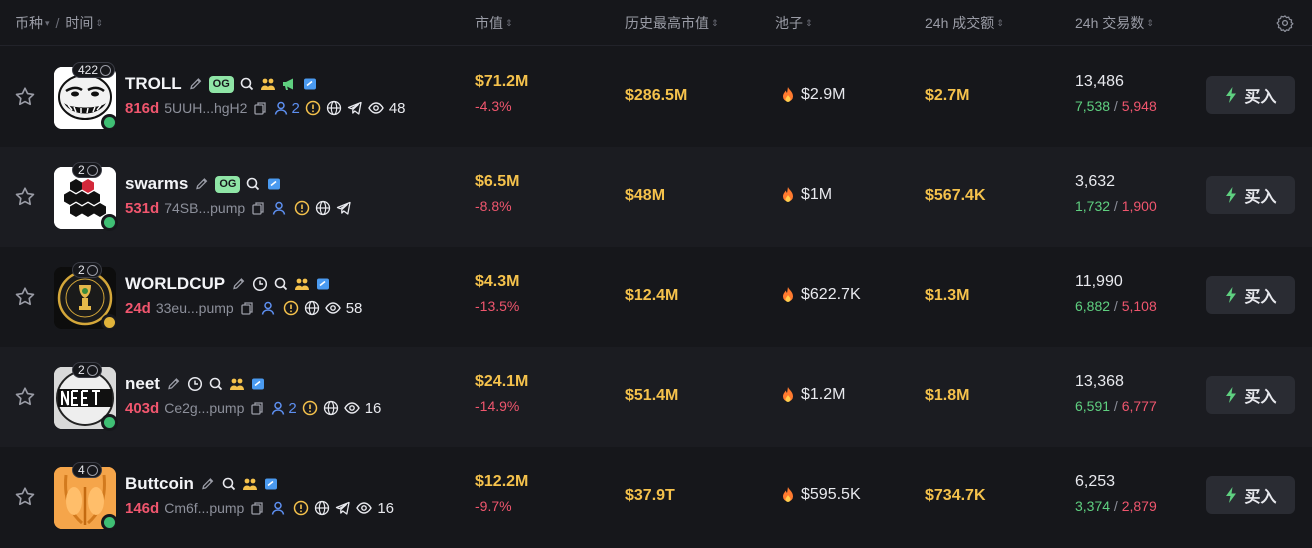  What do you see at coordinates (204, 508) in the screenshot?
I see `contract-address: Cm6f...pump` at bounding box center [204, 508].